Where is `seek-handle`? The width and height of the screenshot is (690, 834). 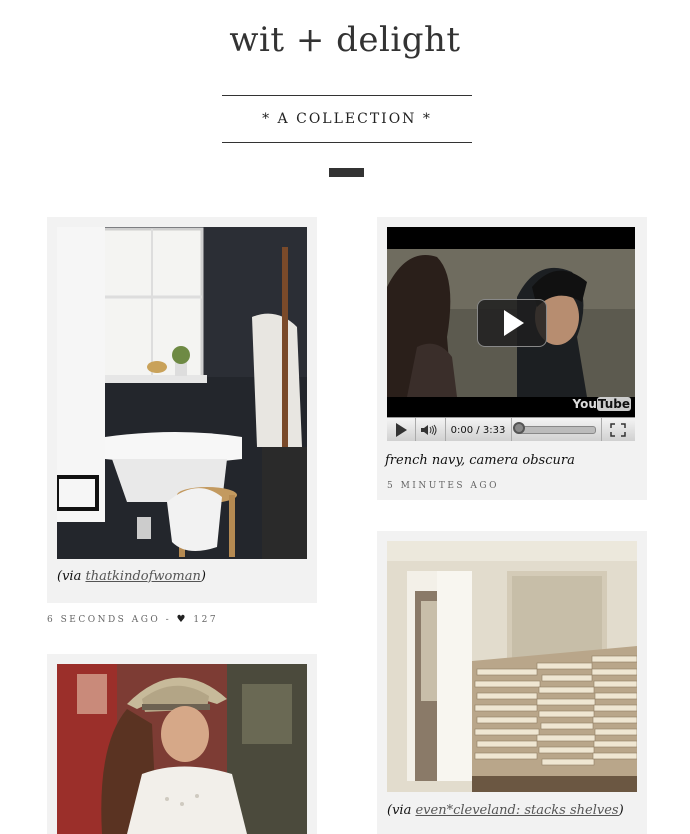 seek-handle is located at coordinates (519, 428).